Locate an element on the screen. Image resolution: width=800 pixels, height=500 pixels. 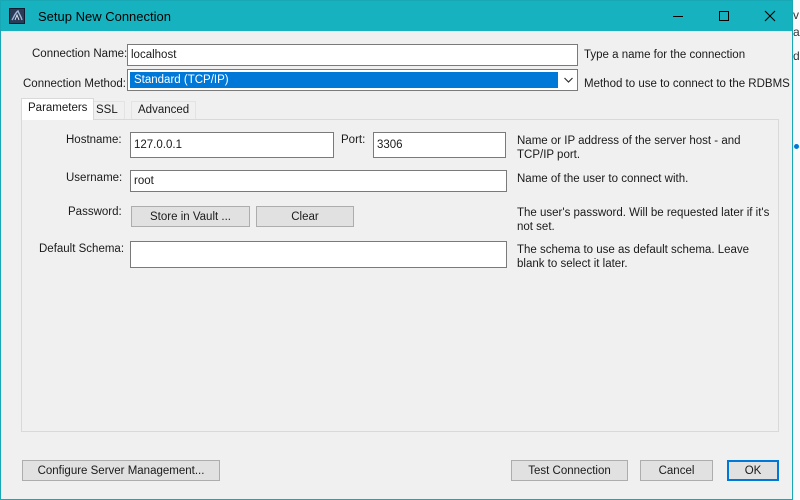
username-input: root is located at coordinates (318, 181).